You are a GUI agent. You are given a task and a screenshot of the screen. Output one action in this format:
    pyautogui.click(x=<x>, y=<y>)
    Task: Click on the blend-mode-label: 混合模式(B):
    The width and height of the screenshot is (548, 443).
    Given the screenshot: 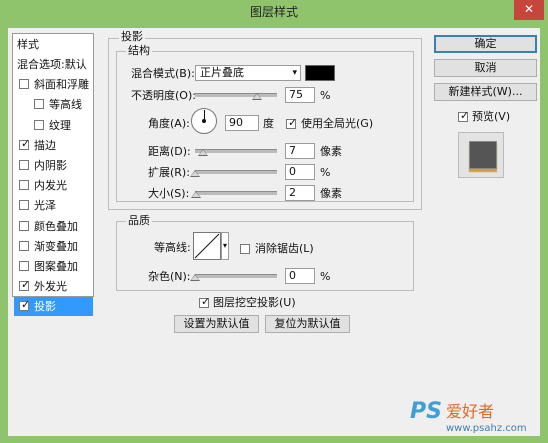 What is the action you would take?
    pyautogui.click(x=163, y=73)
    